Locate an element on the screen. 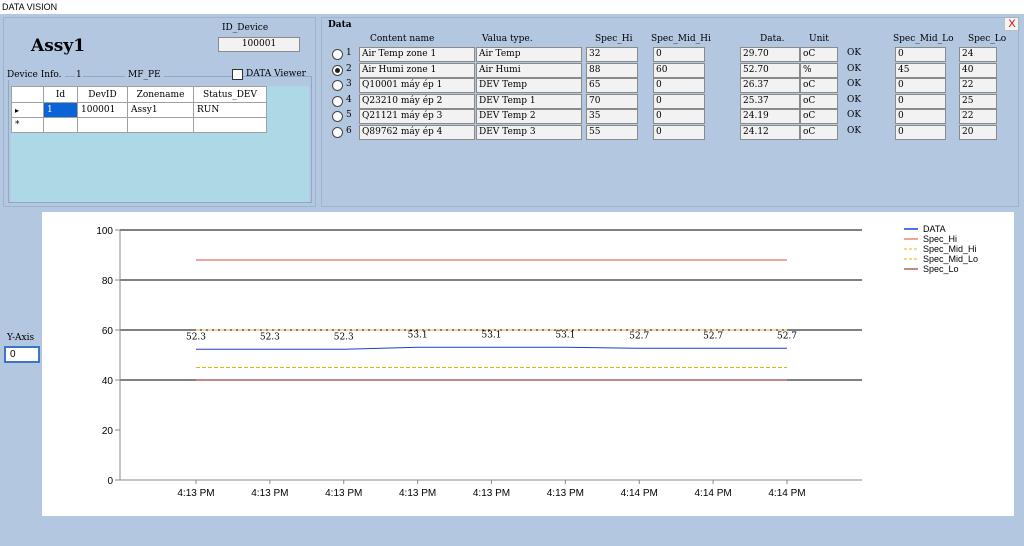 The image size is (1024, 546). data-value-field: 24.19 is located at coordinates (770, 116).